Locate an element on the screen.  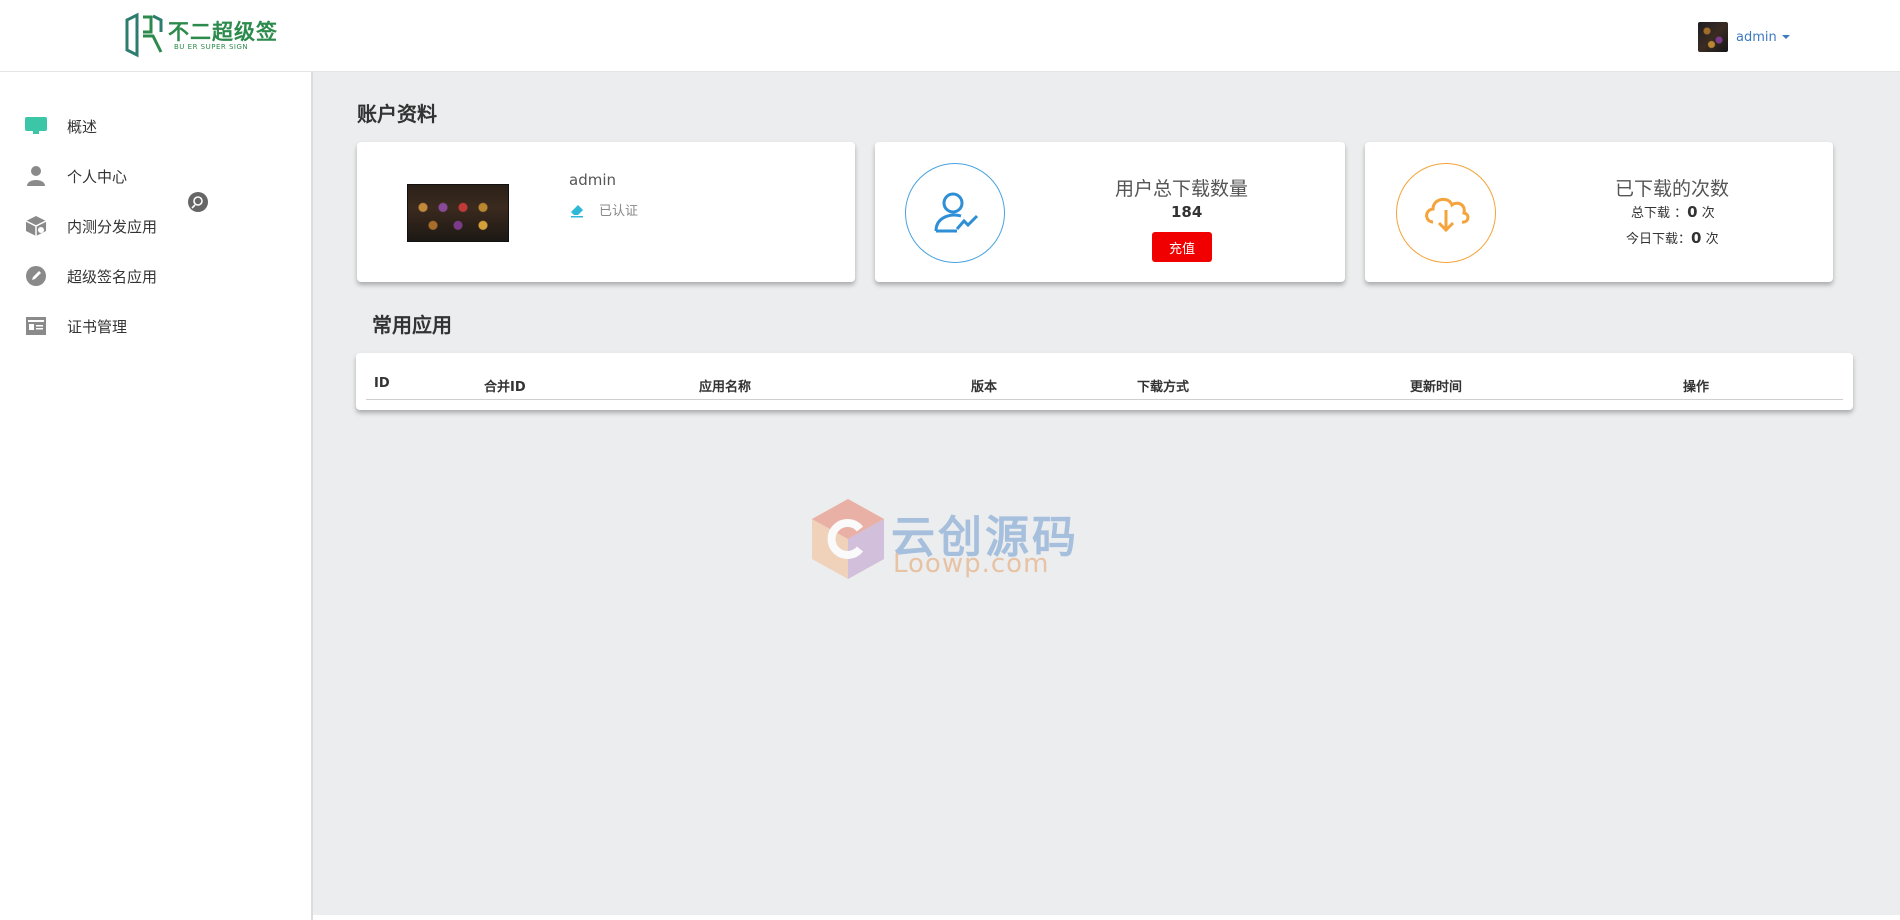
user-menu: admin is located at coordinates (1744, 37).